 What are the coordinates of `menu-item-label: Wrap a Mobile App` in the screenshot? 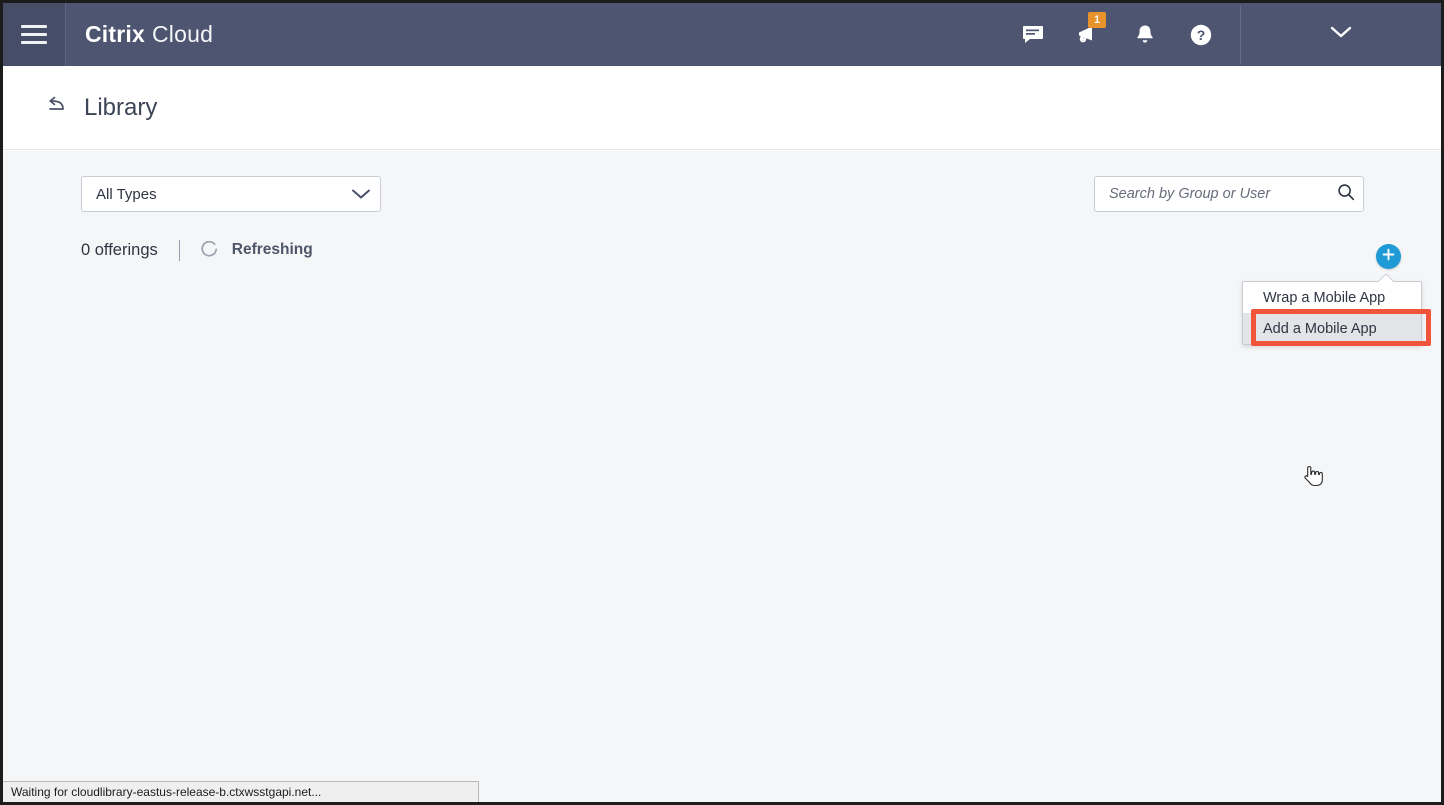 It's located at (1324, 297).